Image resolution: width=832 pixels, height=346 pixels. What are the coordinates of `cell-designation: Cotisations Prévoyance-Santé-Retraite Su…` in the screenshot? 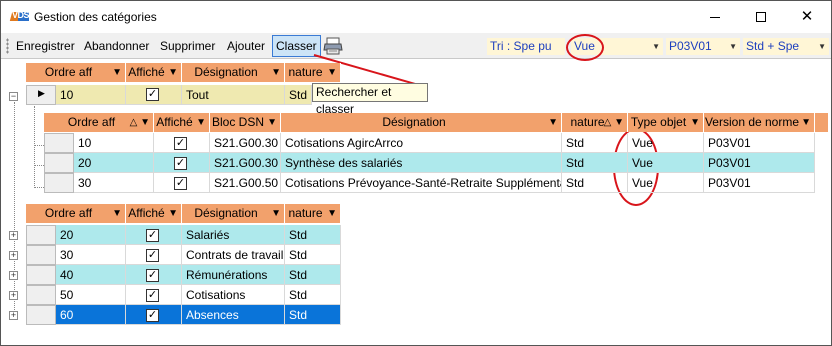 It's located at (421, 183).